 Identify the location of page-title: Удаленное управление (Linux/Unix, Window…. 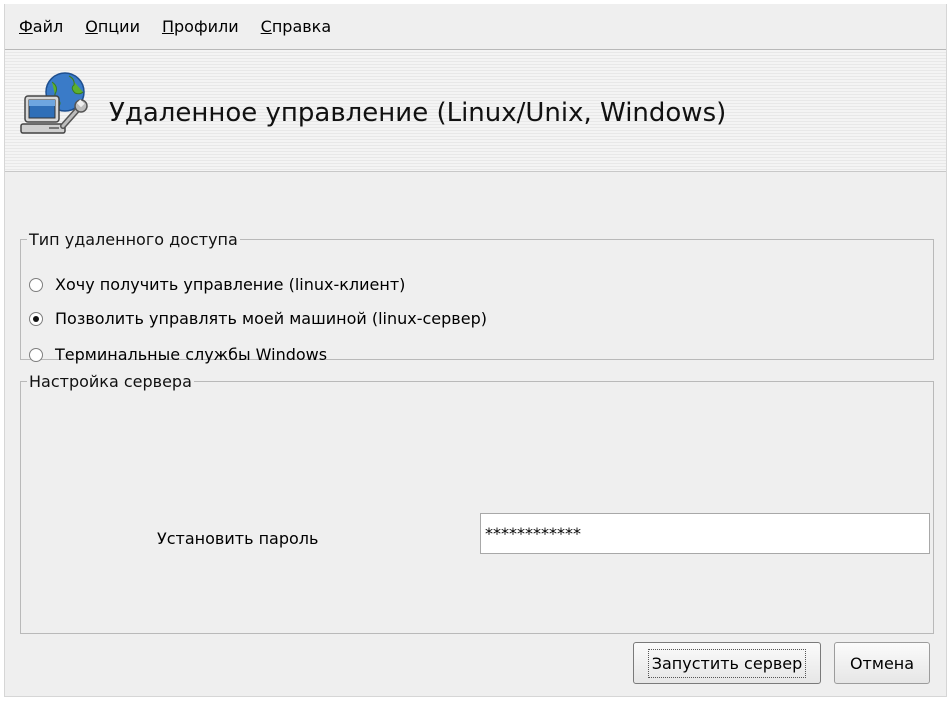
(418, 113).